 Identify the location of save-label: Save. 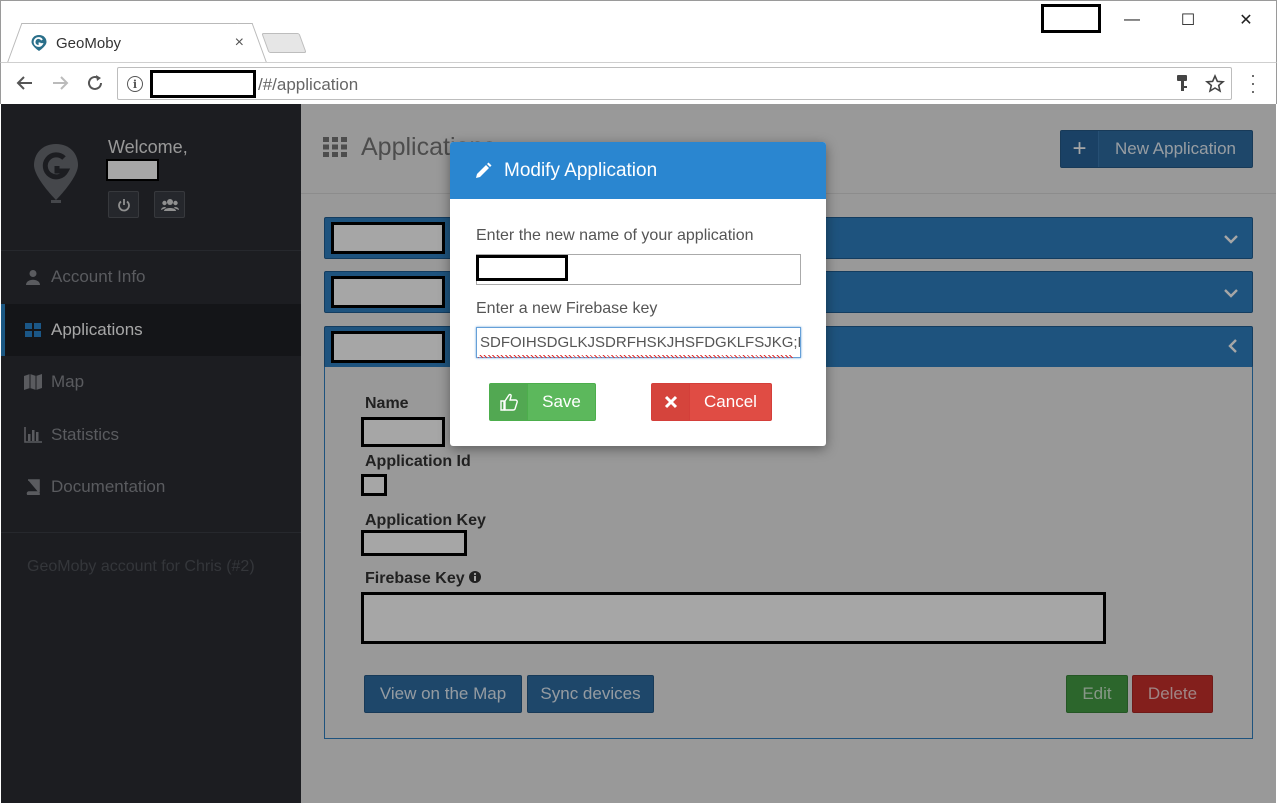
(561, 401).